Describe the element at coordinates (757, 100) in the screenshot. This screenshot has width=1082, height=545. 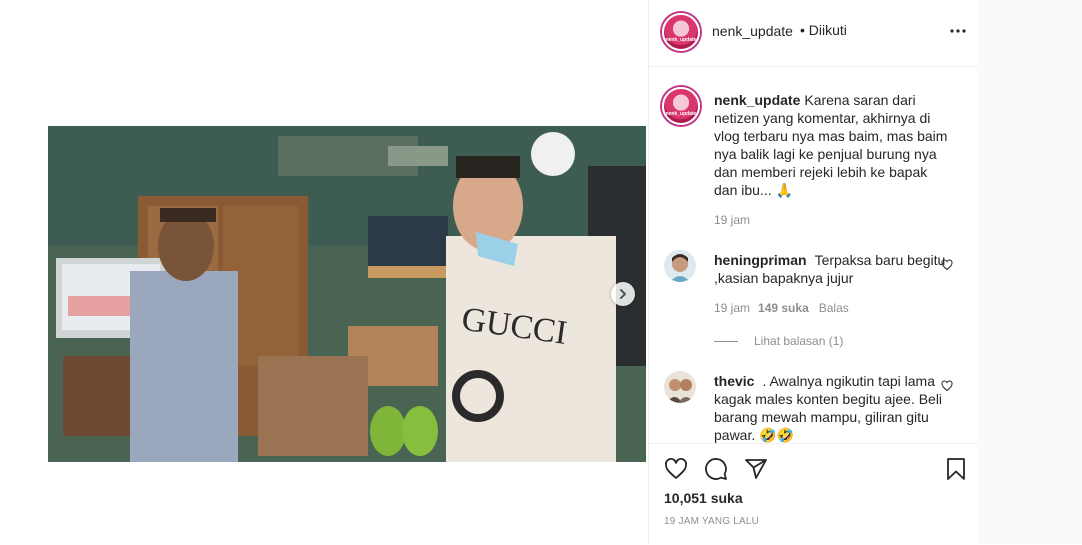
I see `caption-username: nenk_update` at that location.